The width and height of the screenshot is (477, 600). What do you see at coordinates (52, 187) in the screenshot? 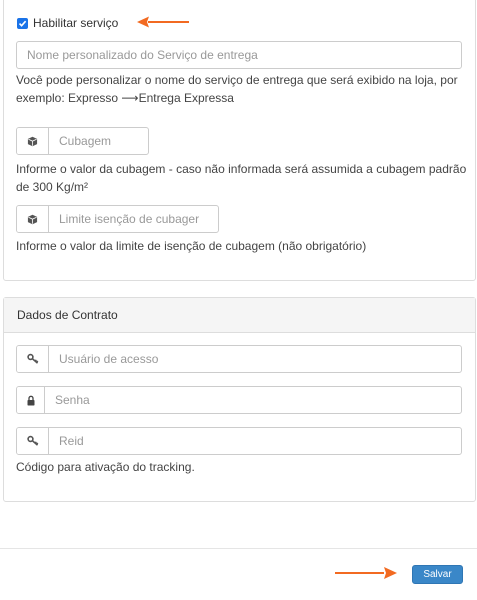
I see `cubage-help-line2: de 300 Kg/m²` at bounding box center [52, 187].